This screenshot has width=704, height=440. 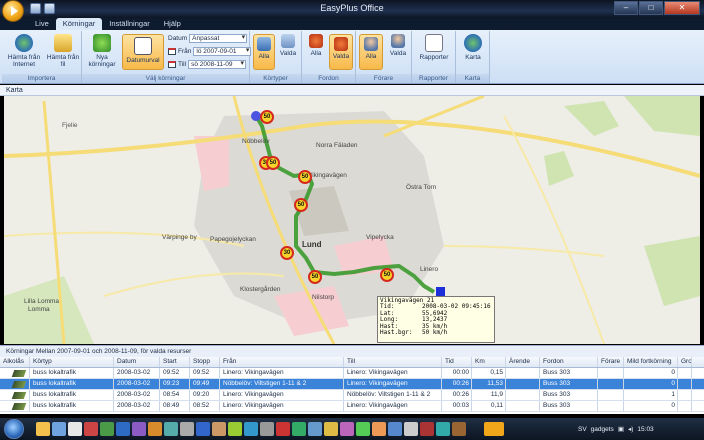 What do you see at coordinates (222, 51) in the screenshot?
I see `from-date-picker: lö 2007-09-01` at bounding box center [222, 51].